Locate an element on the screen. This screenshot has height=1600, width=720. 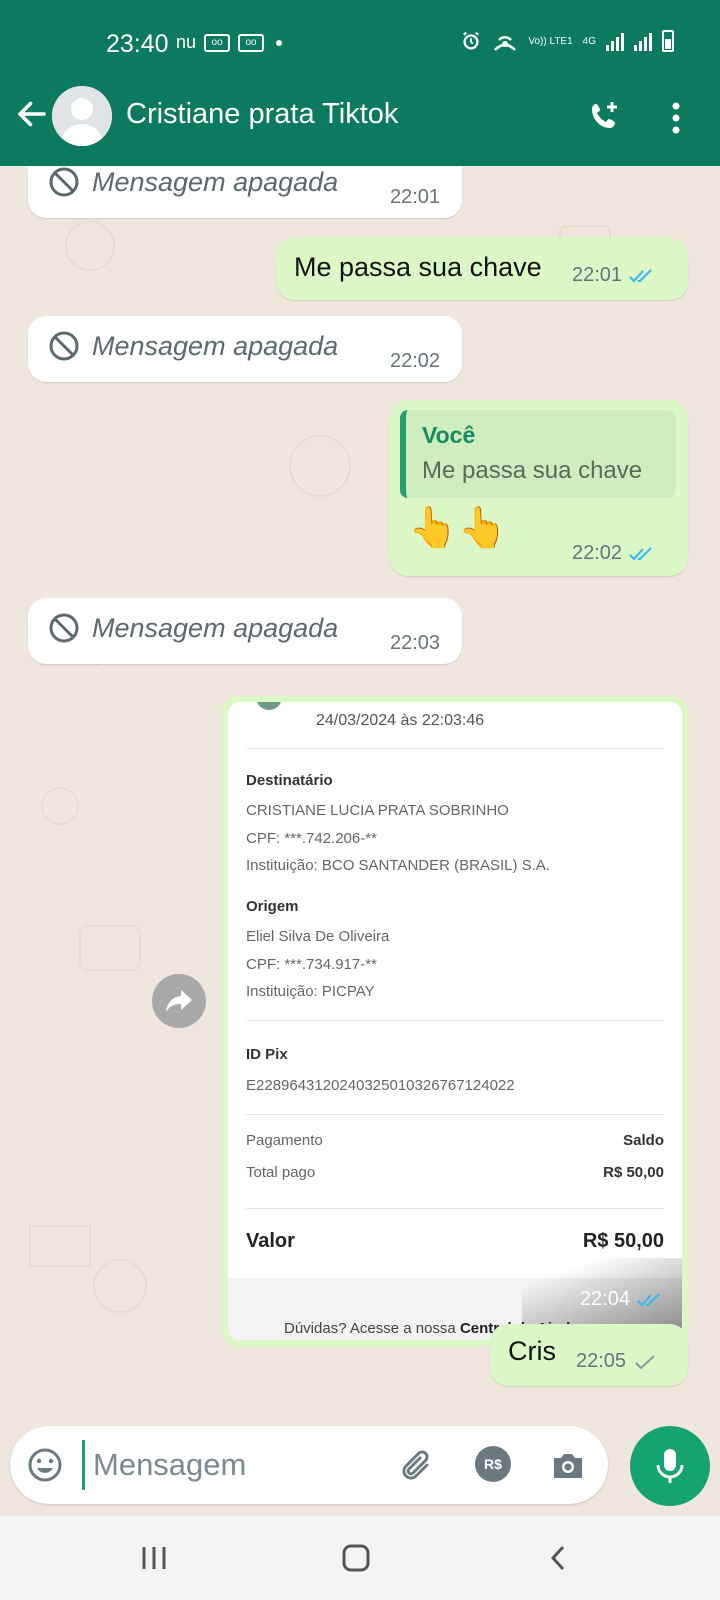
back-arrow-icon is located at coordinates (32, 114).